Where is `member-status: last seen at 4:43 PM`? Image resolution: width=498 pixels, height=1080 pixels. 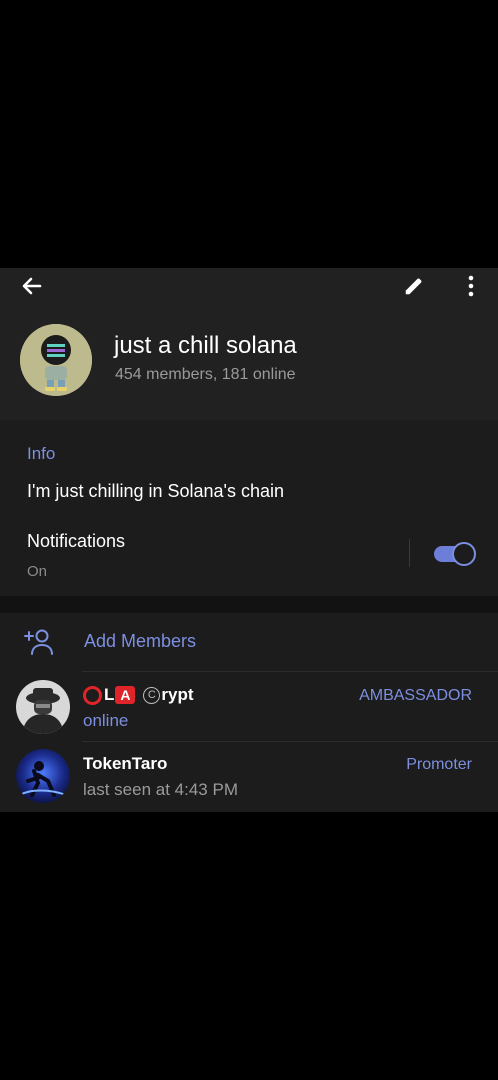
member-status: last seen at 4:43 PM is located at coordinates (160, 789).